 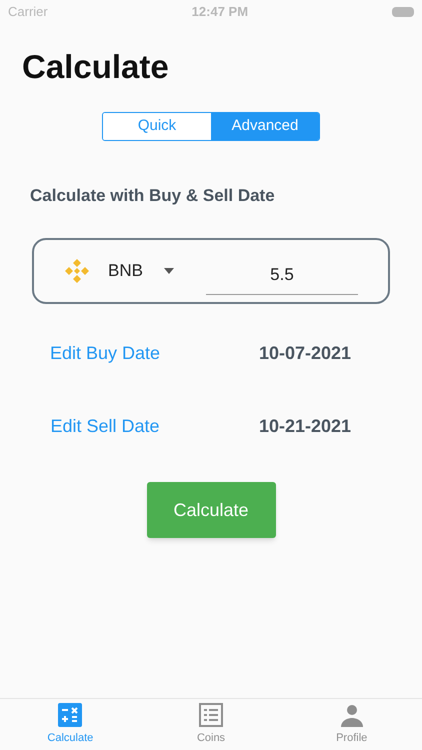 What do you see at coordinates (211, 714) in the screenshot?
I see `list-icon` at bounding box center [211, 714].